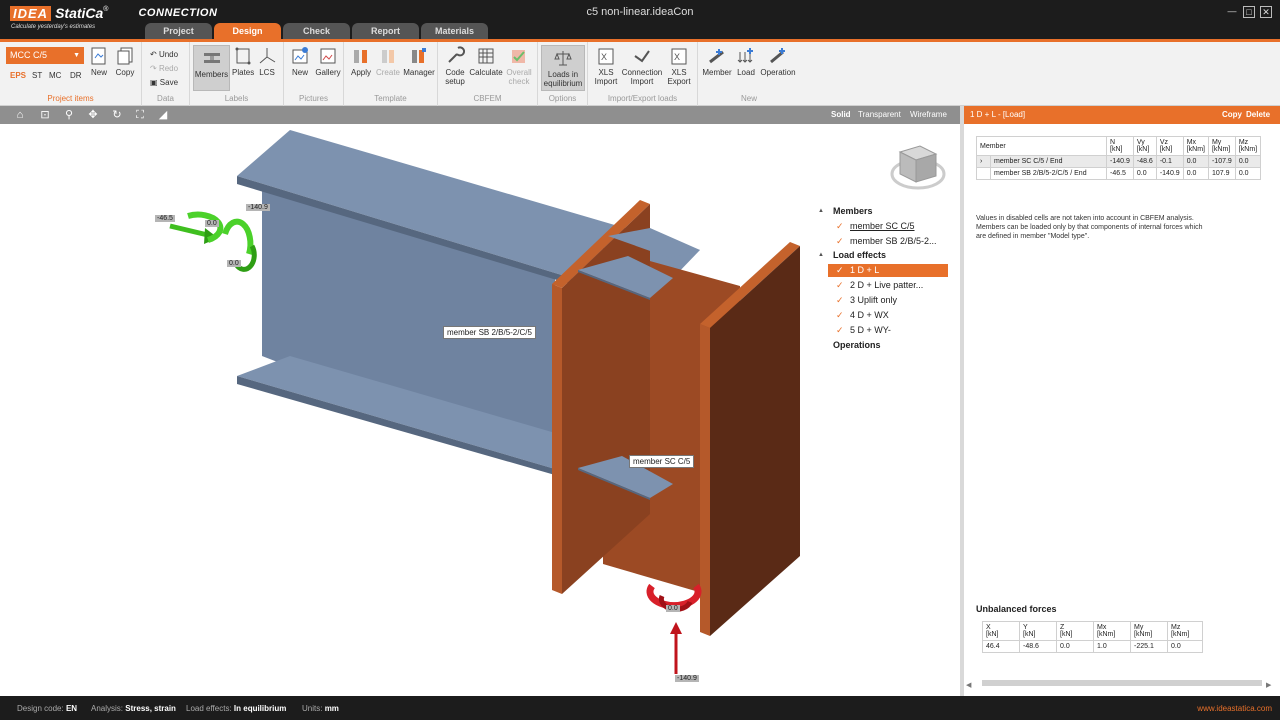 This screenshot has width=1280, height=720. I want to click on force-value-moment-1: 0.0, so click(212, 223).